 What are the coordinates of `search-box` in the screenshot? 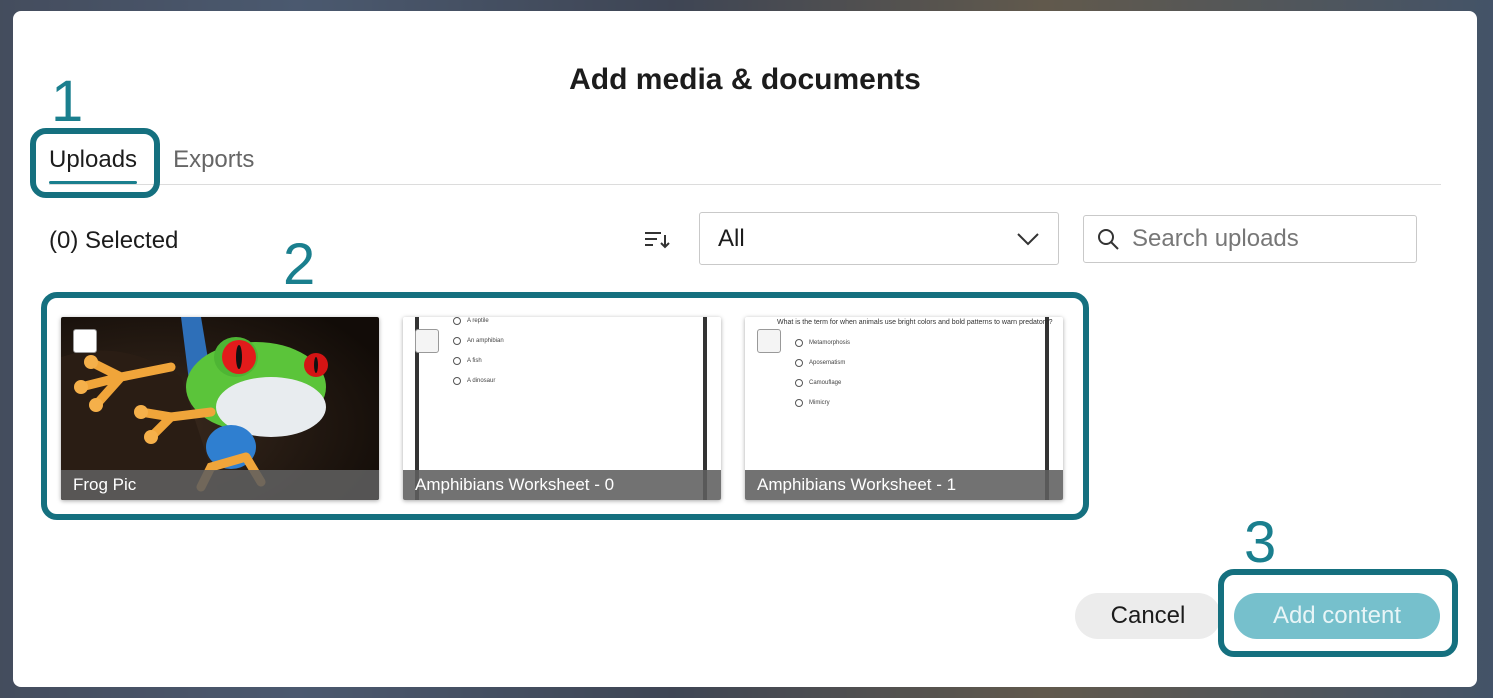 It's located at (1250, 239).